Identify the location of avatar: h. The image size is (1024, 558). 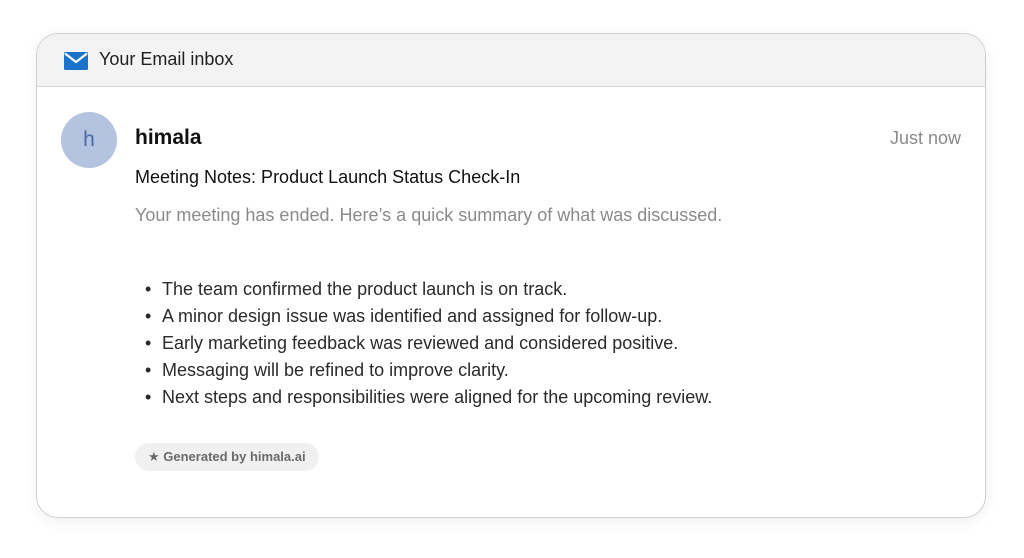
(89, 140).